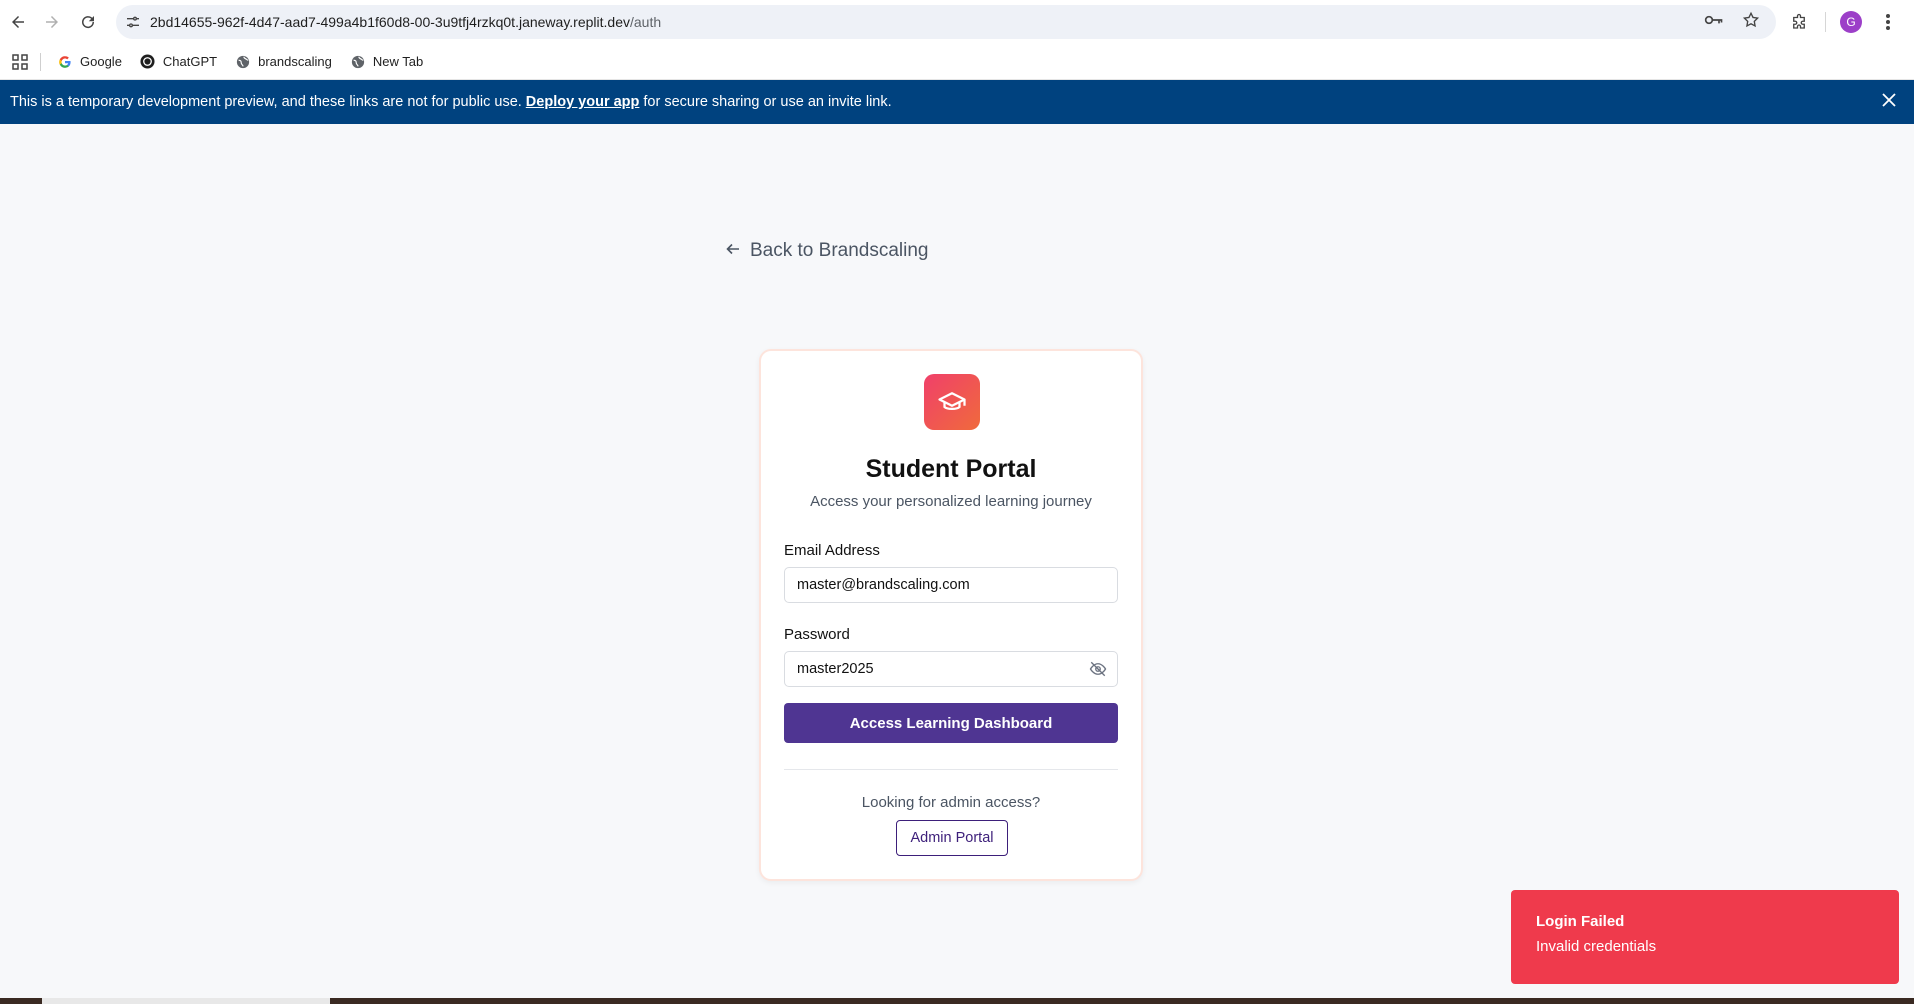 The height and width of the screenshot is (1004, 1914). I want to click on deploy-app-link: Deploy your app, so click(583, 102).